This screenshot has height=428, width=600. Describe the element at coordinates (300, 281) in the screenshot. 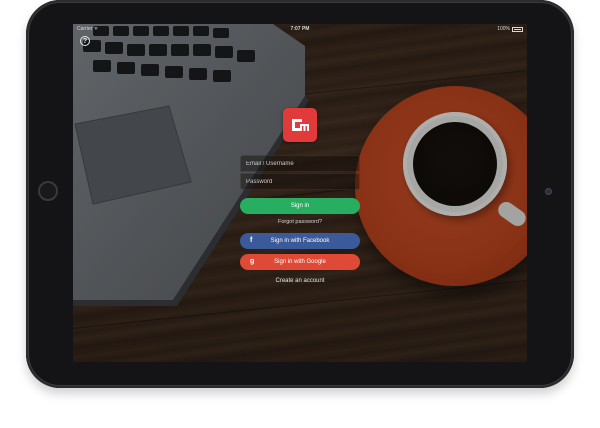

I see `create-account-link: Create an account` at that location.